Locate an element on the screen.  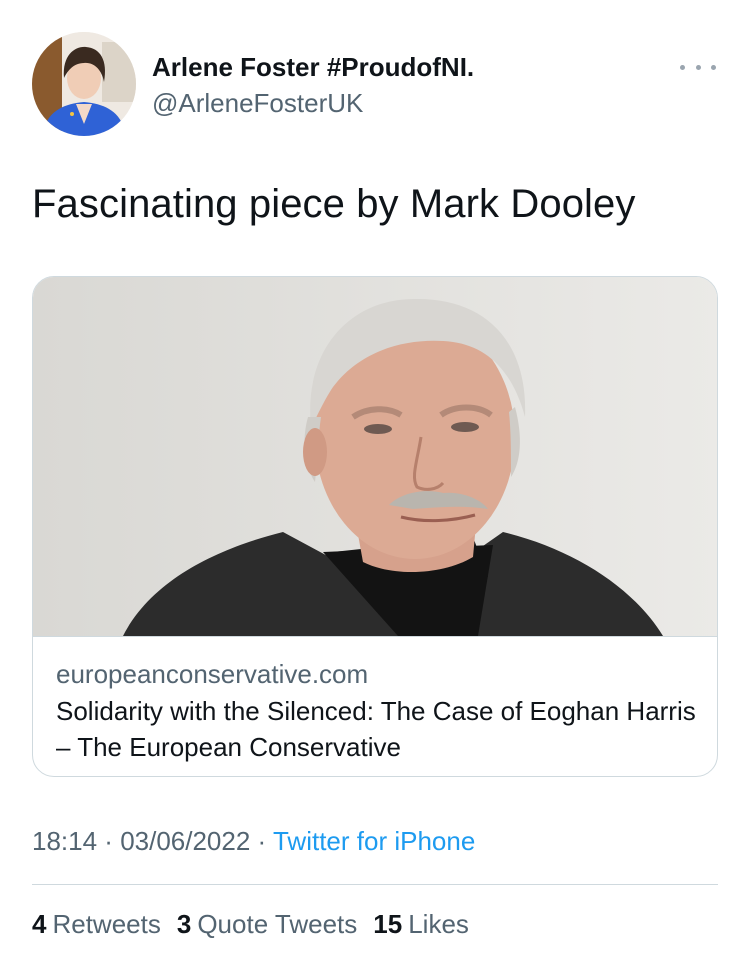
author-handle: @ArleneFosterUK is located at coordinates (257, 103).